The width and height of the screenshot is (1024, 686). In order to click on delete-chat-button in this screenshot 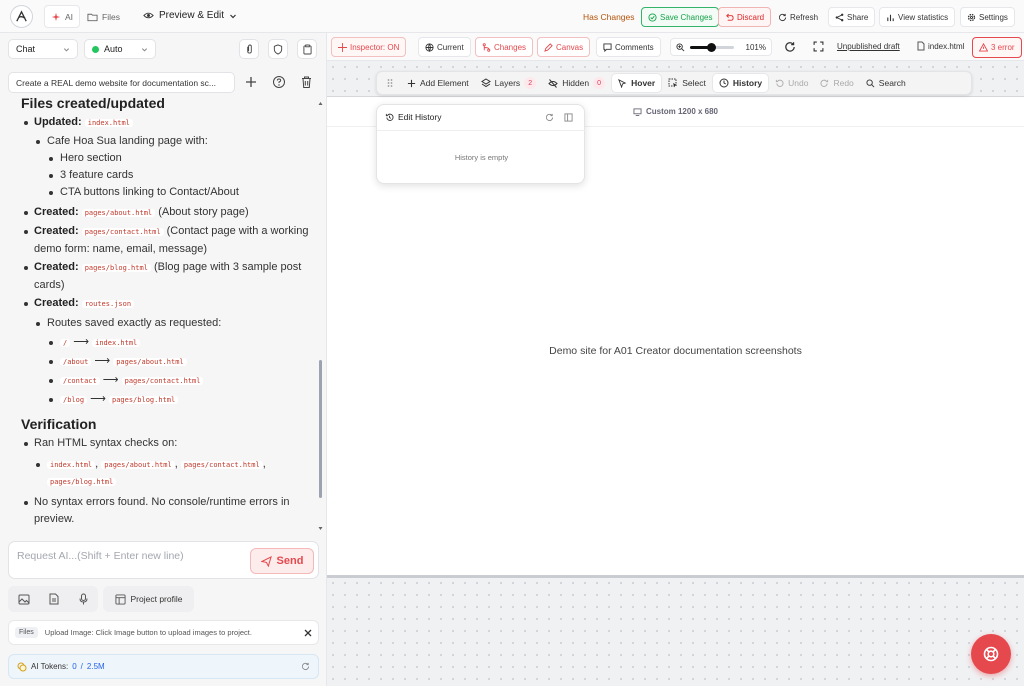, I will do `click(306, 82)`.